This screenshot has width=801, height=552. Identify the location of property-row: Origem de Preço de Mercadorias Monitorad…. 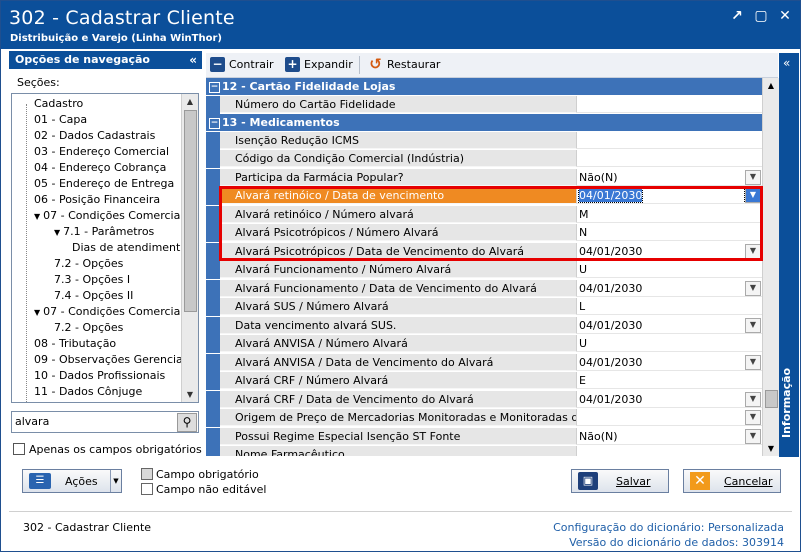
(484, 418).